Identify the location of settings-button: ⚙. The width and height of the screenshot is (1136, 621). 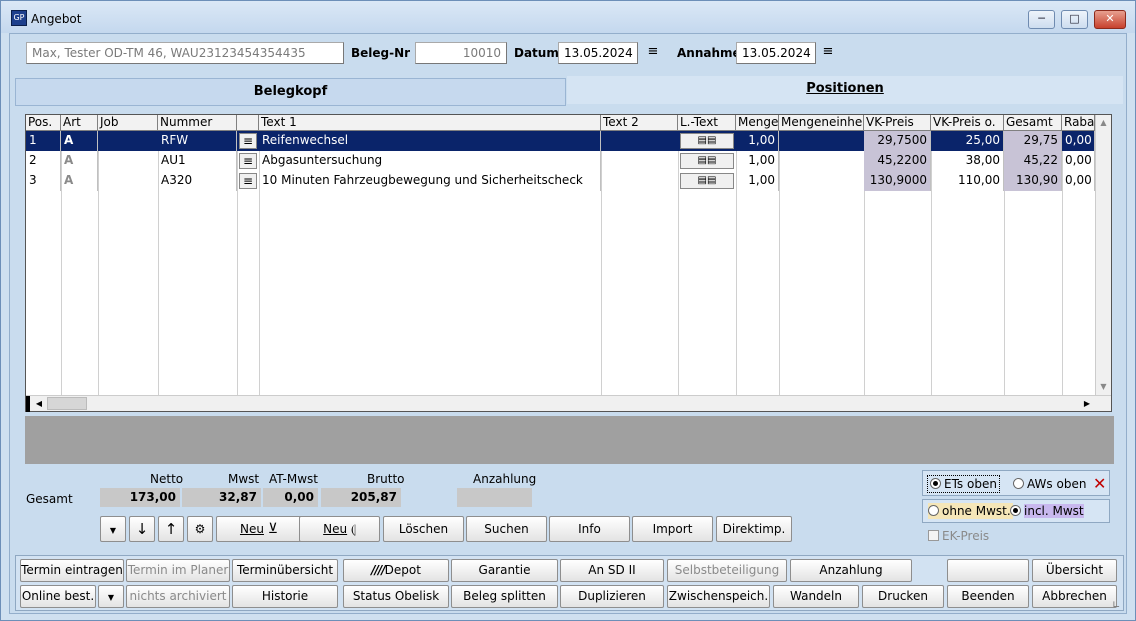
(200, 529).